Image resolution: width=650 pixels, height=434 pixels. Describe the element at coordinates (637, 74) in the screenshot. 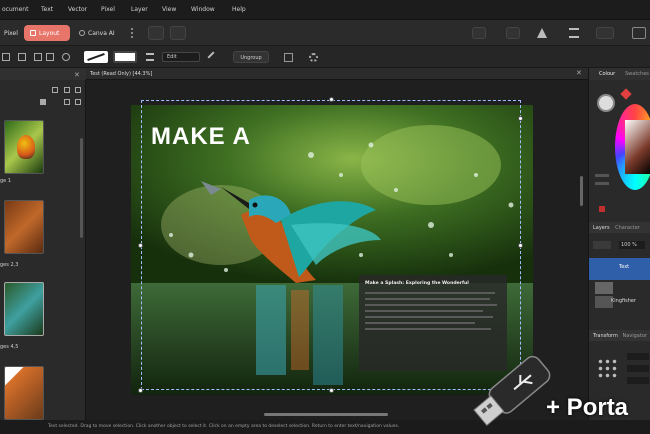

I see `tab-swatches: Swatches` at that location.